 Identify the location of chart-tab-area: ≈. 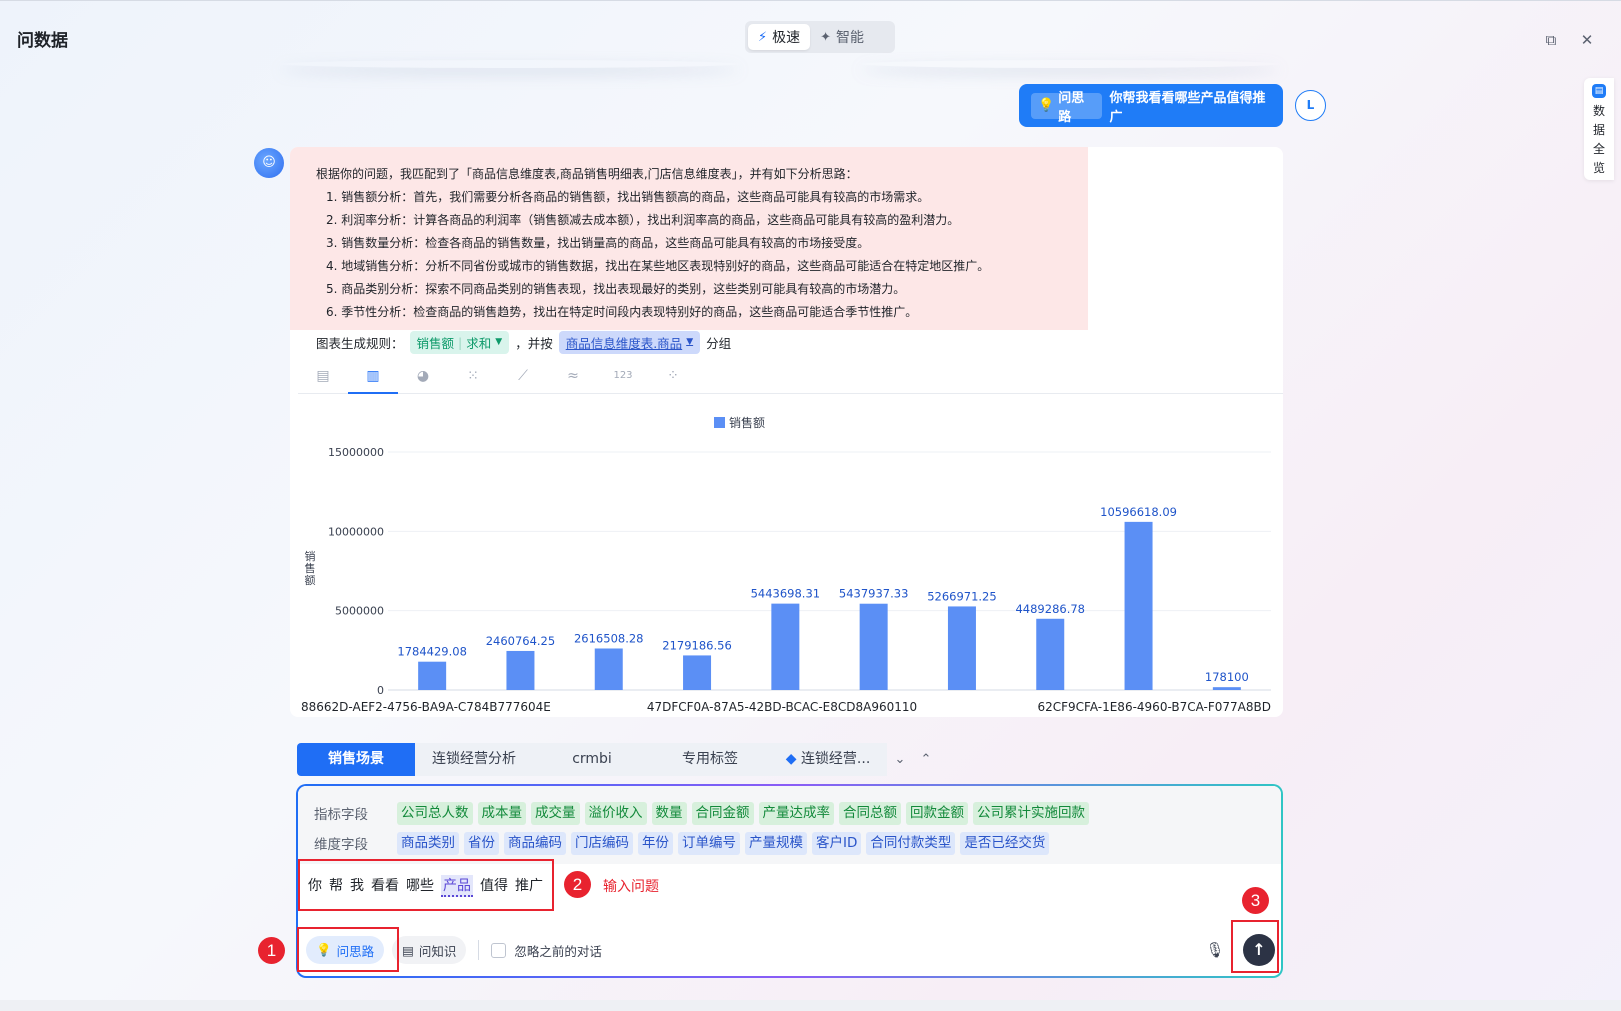
(573, 376).